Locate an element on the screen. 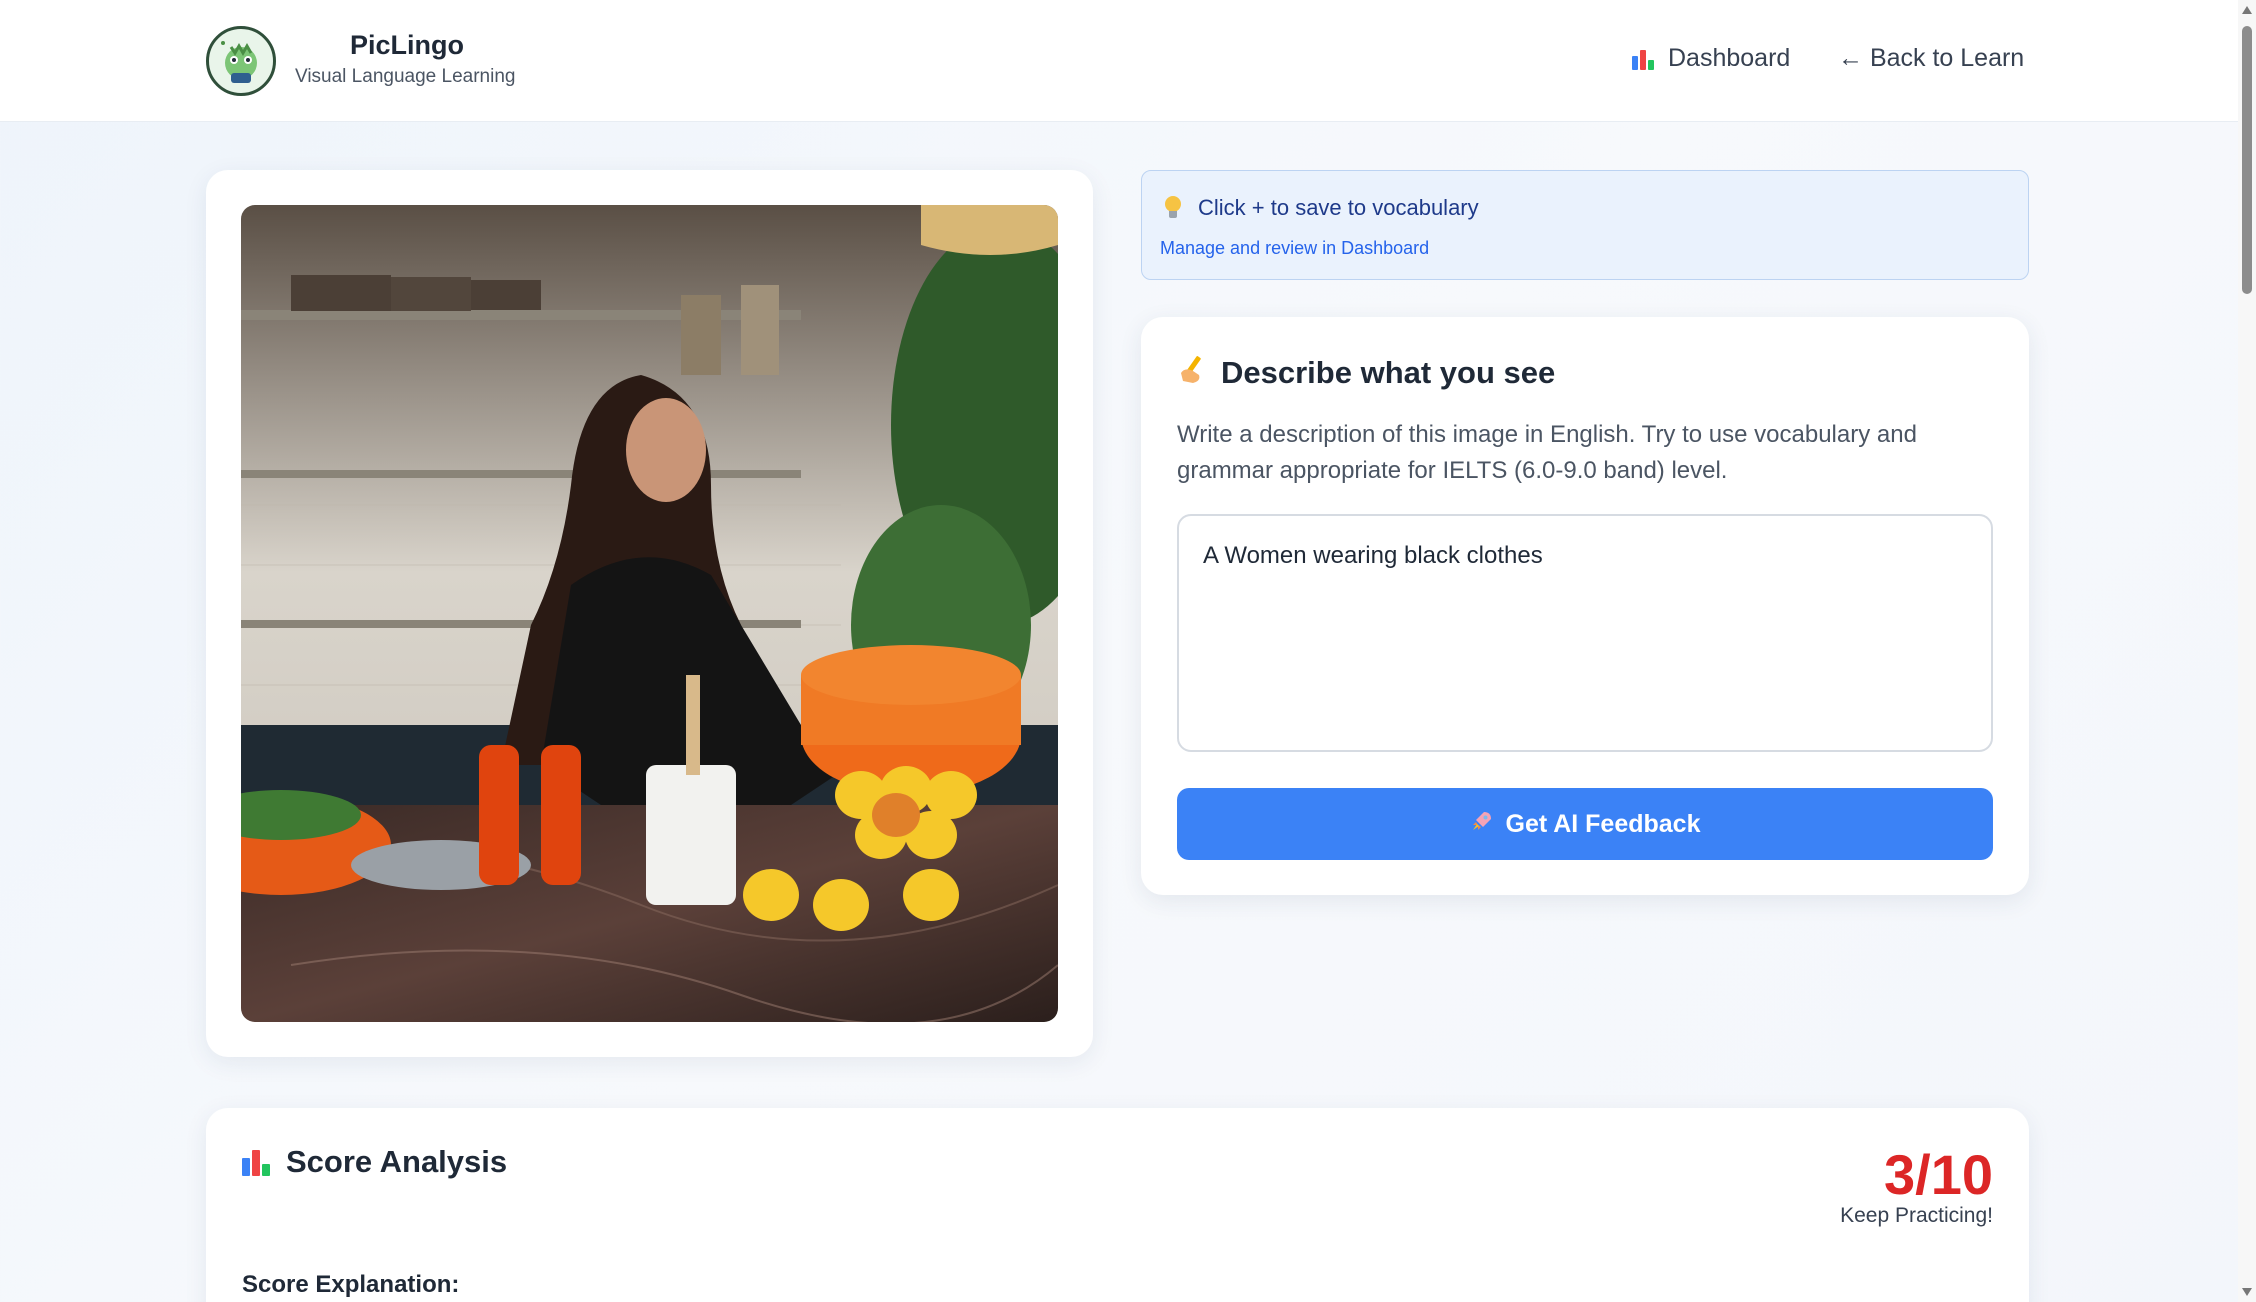  score-title: Score Analysis is located at coordinates (397, 1161).